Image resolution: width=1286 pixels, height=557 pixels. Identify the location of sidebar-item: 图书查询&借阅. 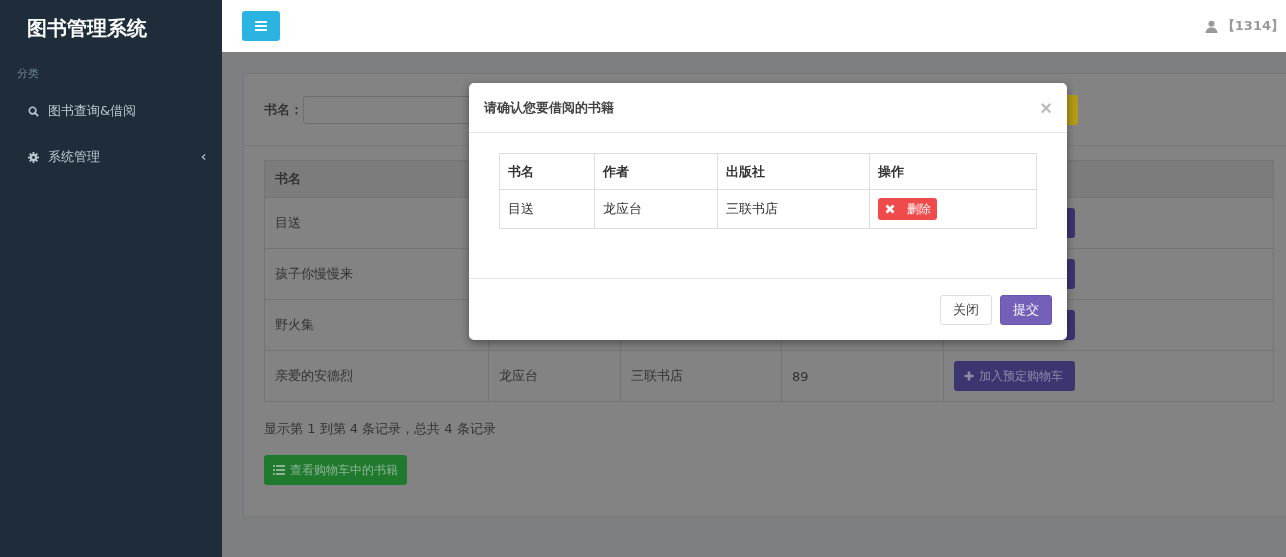
(111, 111).